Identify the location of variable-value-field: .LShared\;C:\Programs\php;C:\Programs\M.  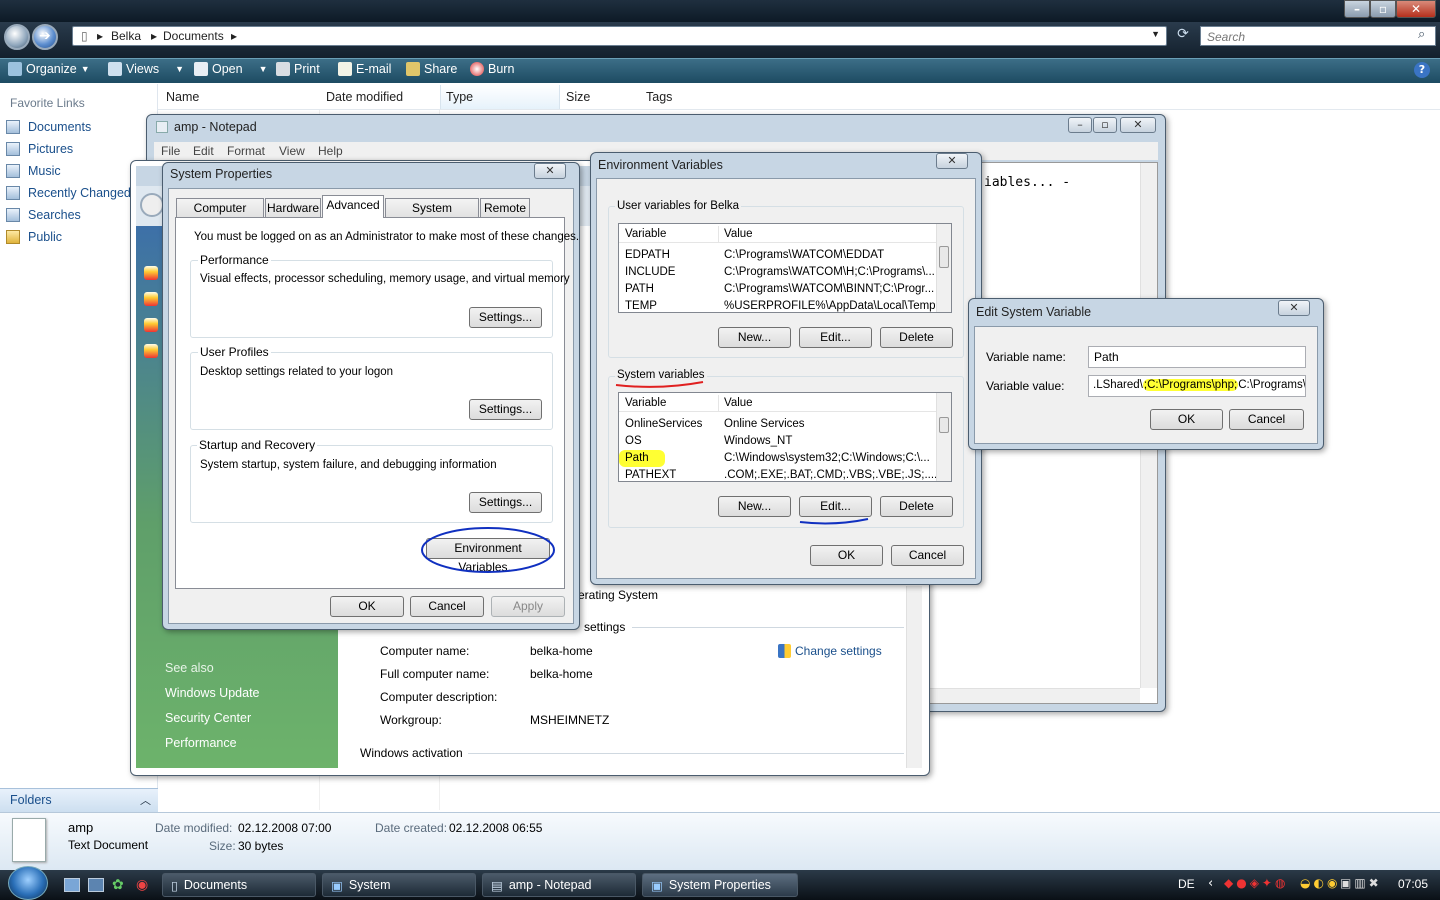
(1197, 386).